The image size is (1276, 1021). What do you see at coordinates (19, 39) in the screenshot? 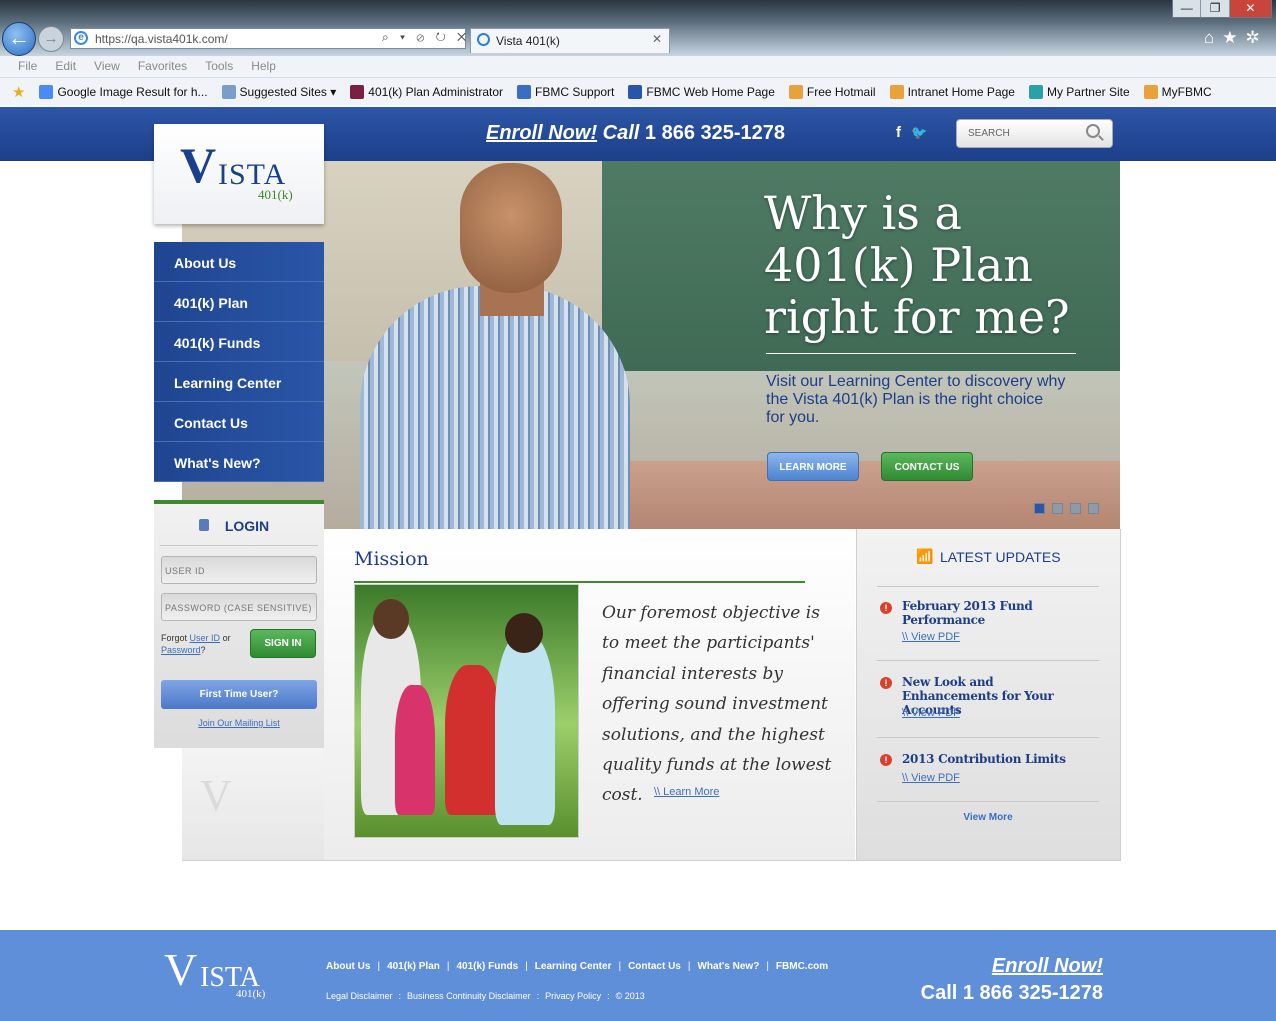
I see `back-arrow-icon: ←` at bounding box center [19, 39].